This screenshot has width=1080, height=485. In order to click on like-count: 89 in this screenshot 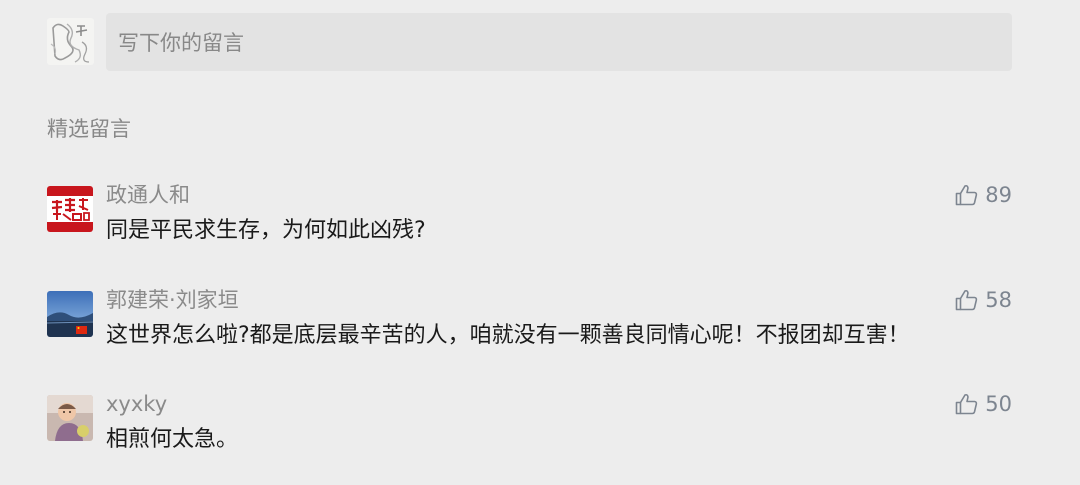, I will do `click(998, 195)`.